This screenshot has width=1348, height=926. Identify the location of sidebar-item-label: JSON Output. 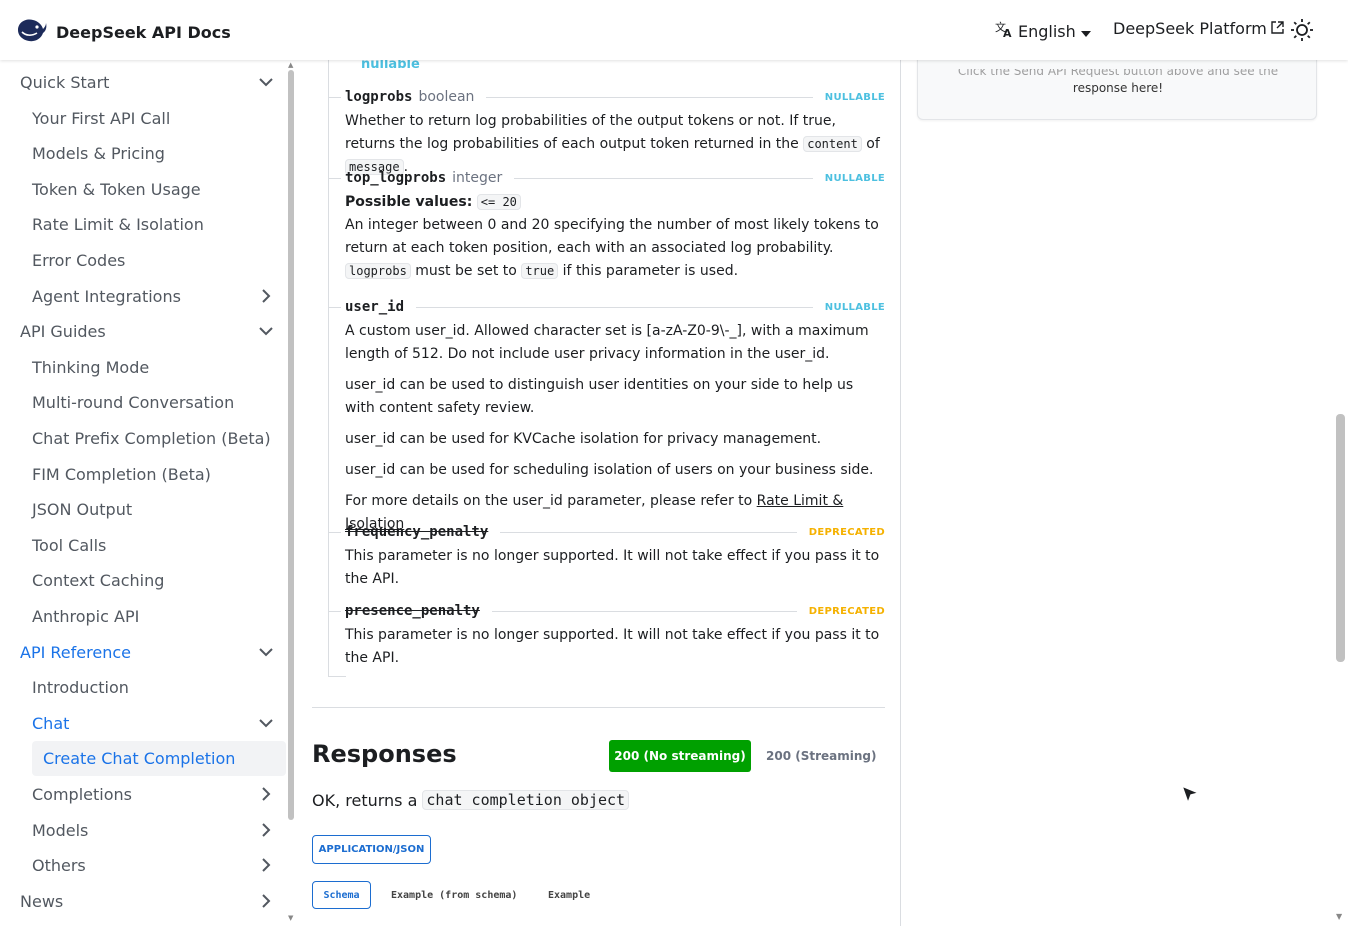
(82, 510).